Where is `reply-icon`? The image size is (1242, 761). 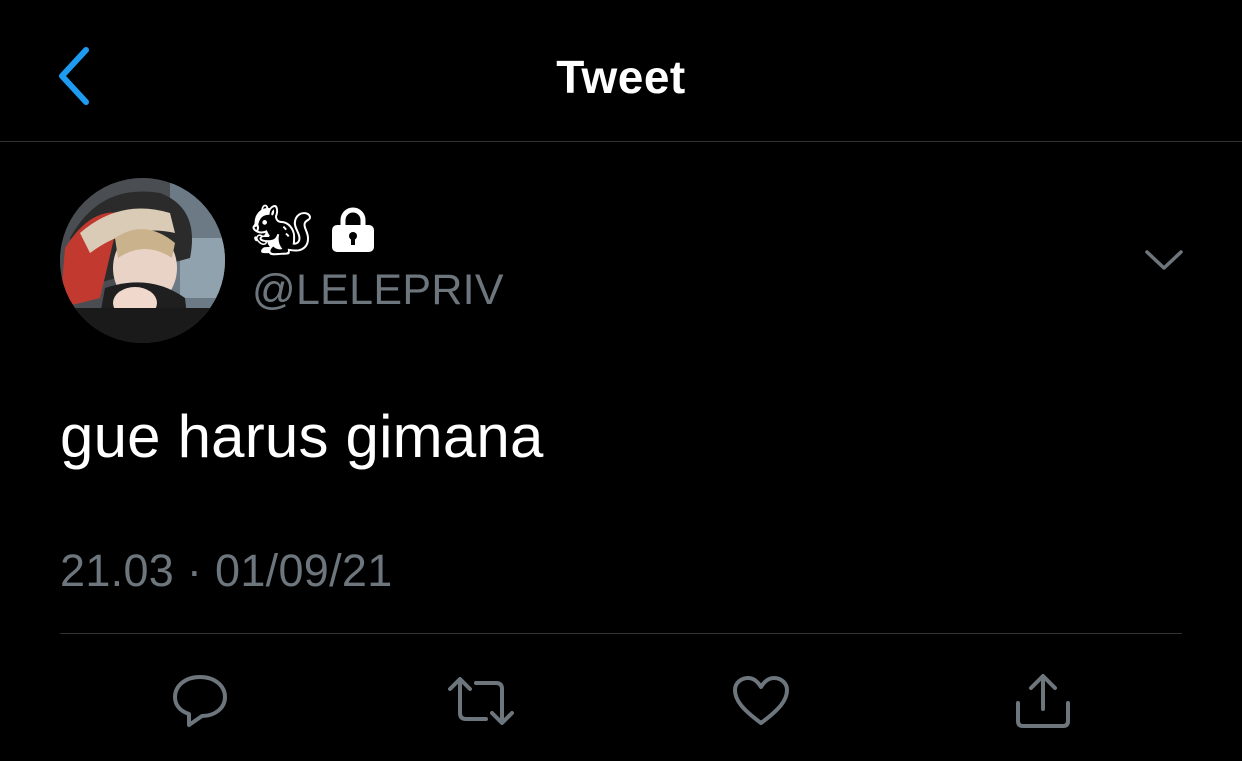 reply-icon is located at coordinates (200, 701).